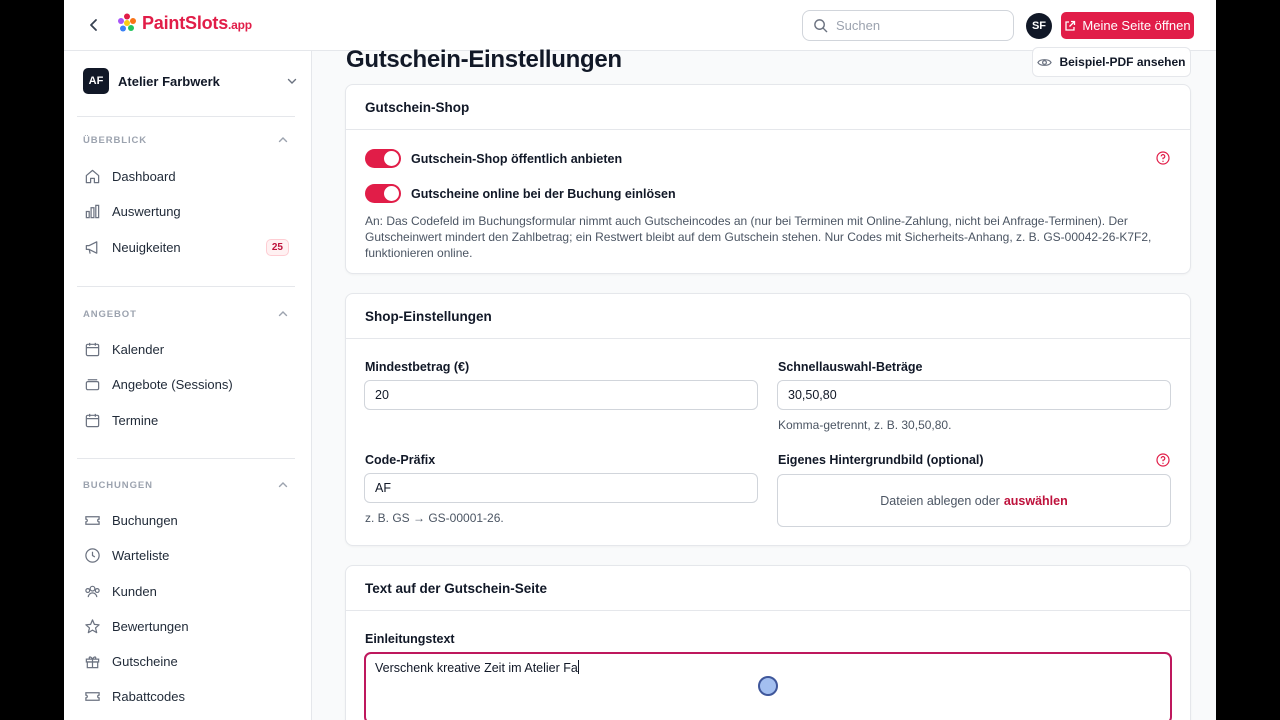 This screenshot has width=1280, height=720. What do you see at coordinates (768, 316) in the screenshot?
I see `card-title: Shop-Einstellungen` at bounding box center [768, 316].